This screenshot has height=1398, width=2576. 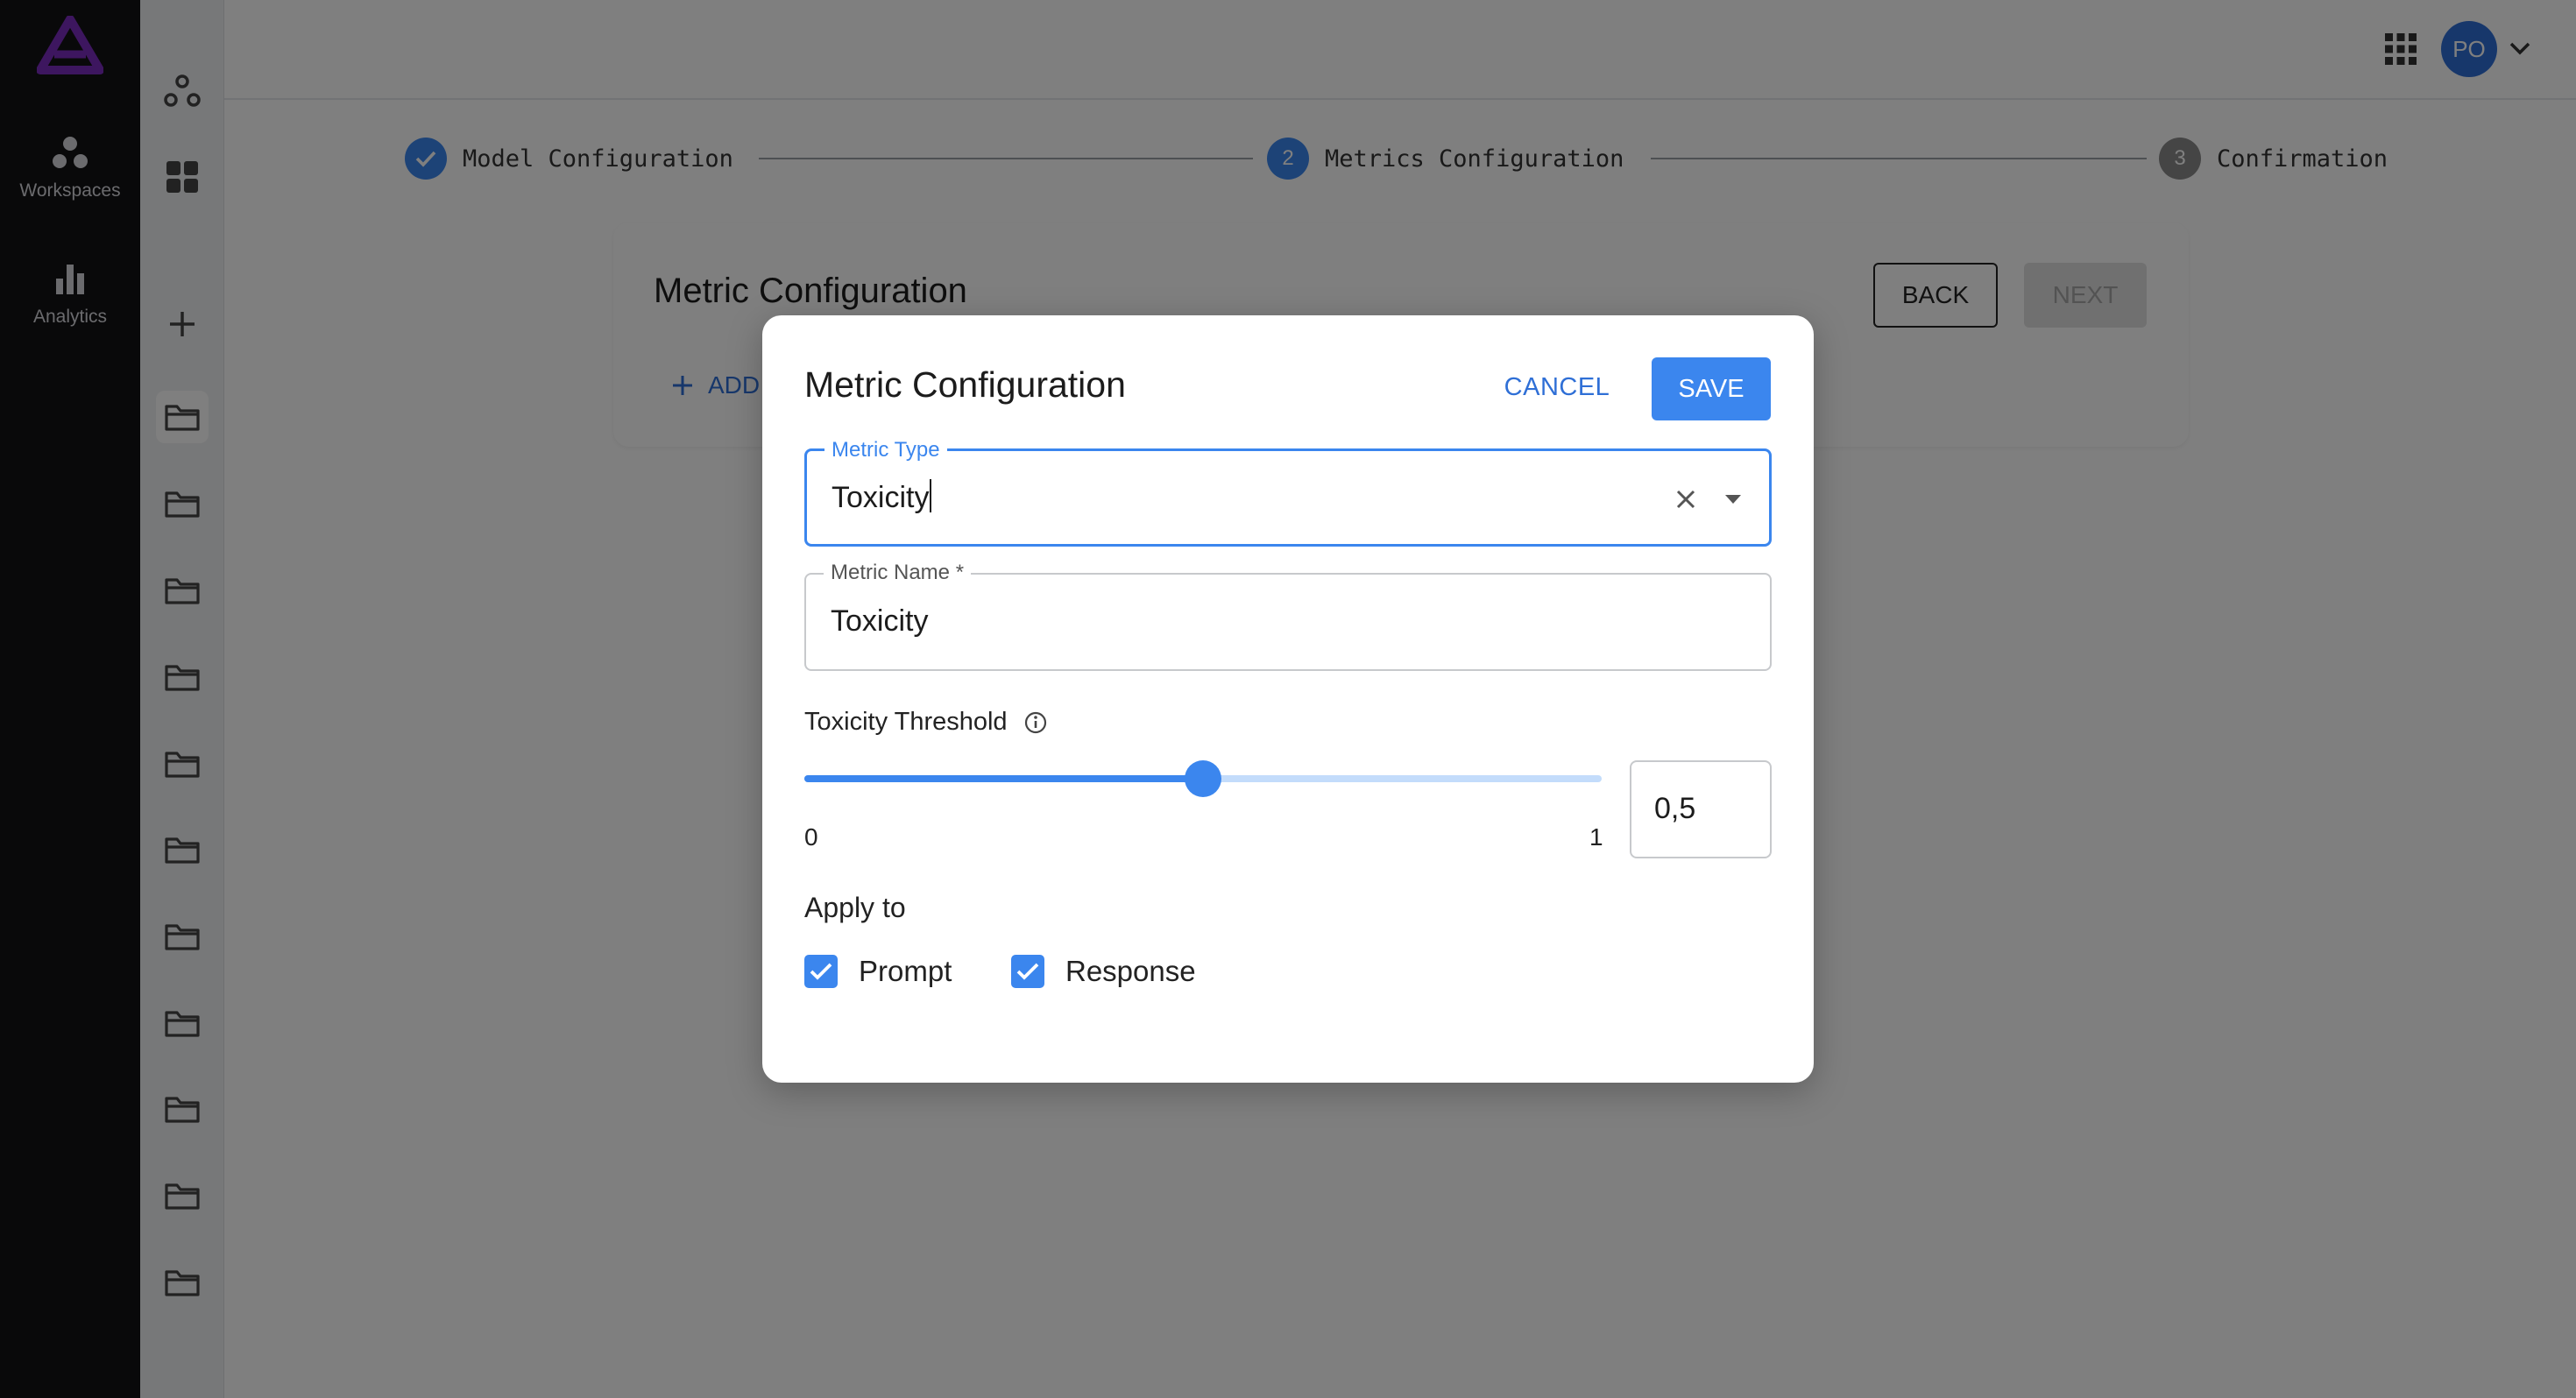 I want to click on metric-type-value: Toxicity, so click(x=881, y=497).